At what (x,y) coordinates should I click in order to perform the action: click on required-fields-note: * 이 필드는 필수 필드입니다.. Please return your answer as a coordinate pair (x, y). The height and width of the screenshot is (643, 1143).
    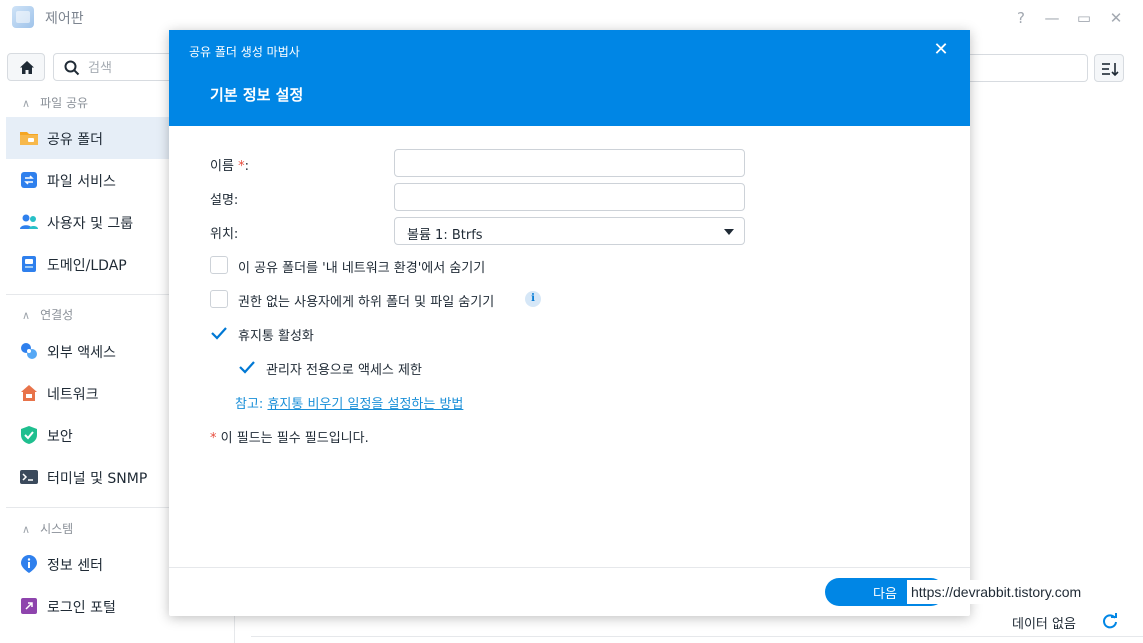
    Looking at the image, I should click on (289, 436).